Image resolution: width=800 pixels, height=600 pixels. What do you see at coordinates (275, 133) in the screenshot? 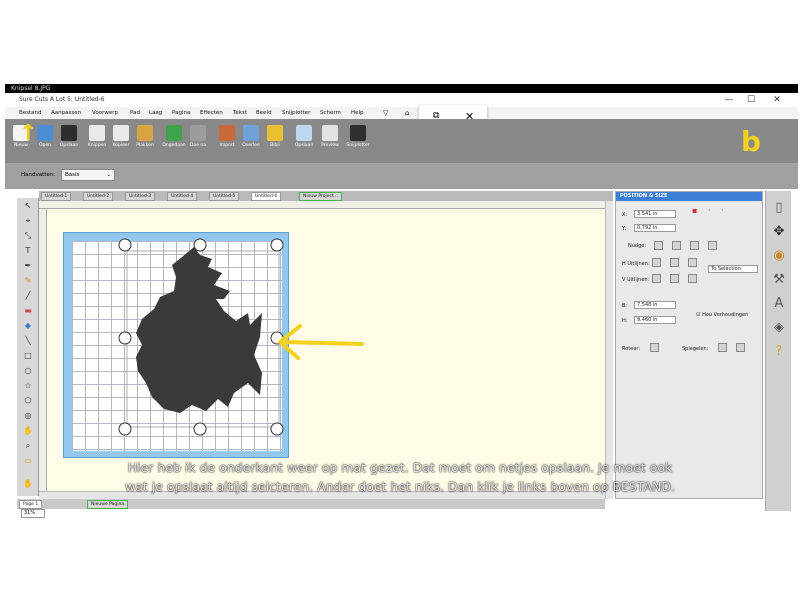
I see `library-icon` at bounding box center [275, 133].